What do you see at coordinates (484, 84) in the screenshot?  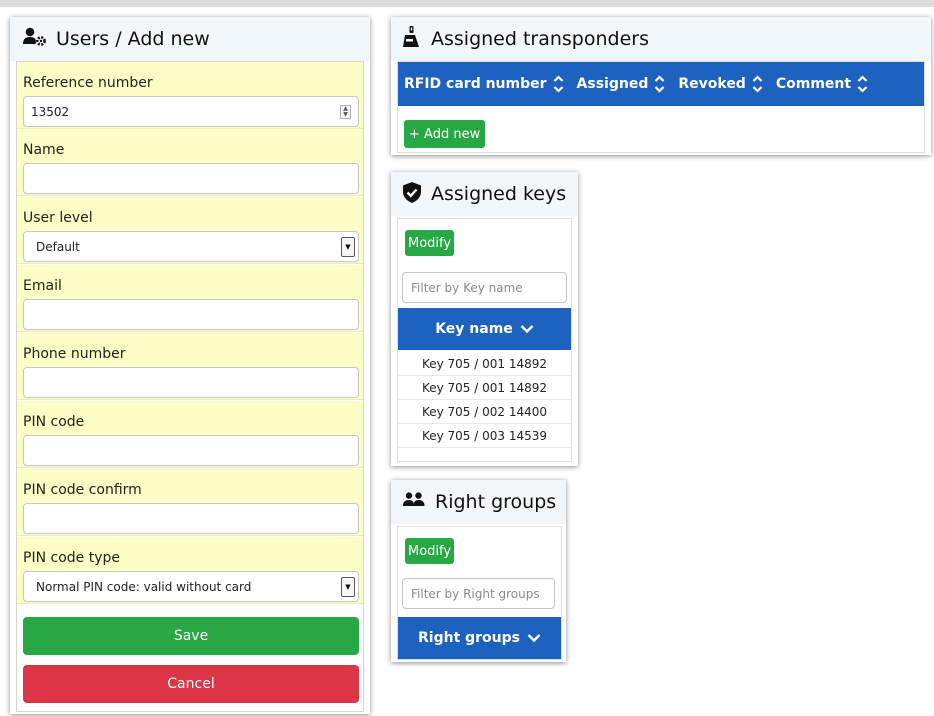 I see `column-rfid-card-number: RFID card number` at bounding box center [484, 84].